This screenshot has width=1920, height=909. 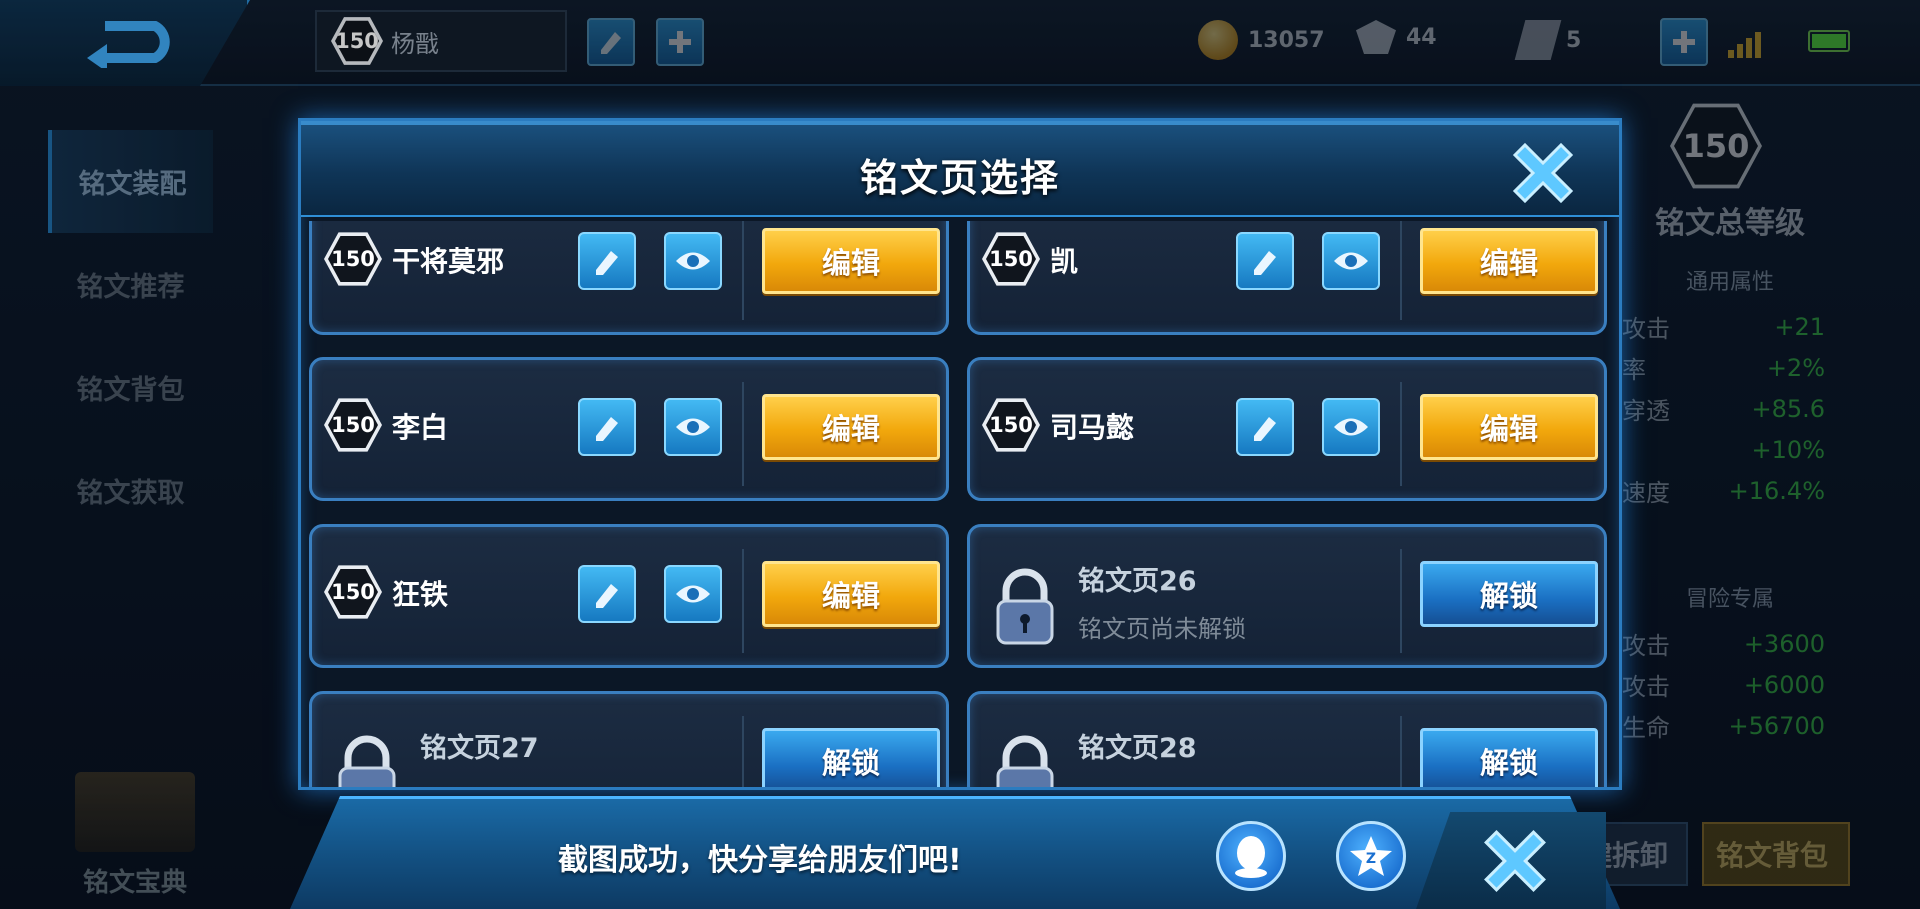 I want to click on page-name: 干将莫邪, so click(x=448, y=261).